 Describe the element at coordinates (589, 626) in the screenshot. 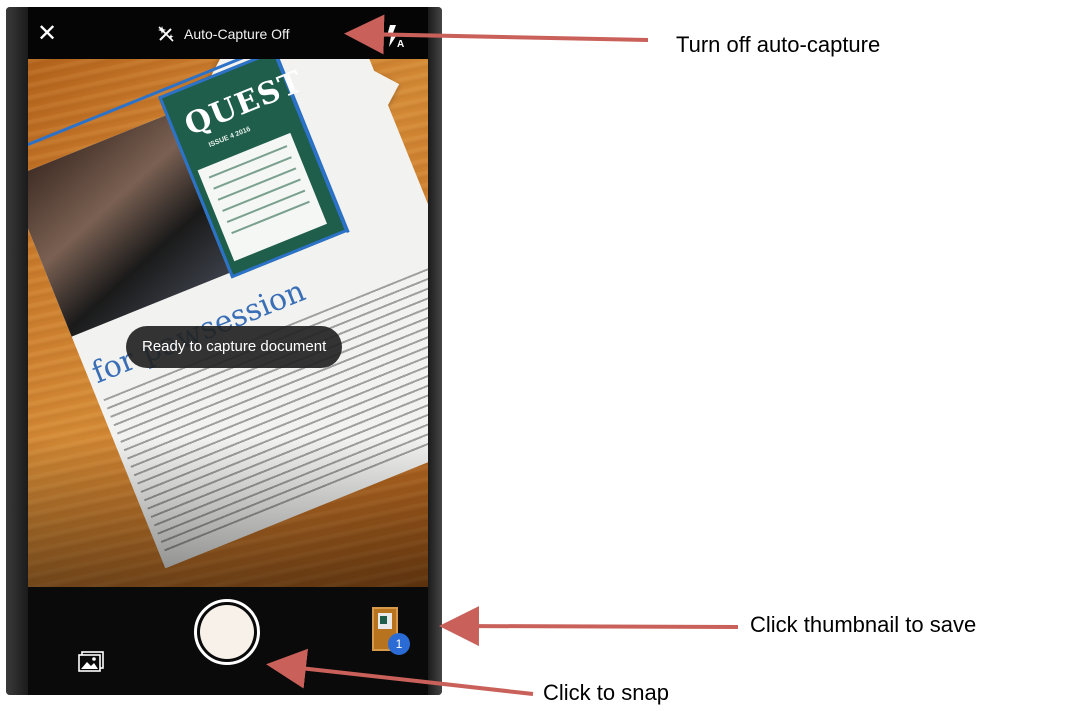

I see `arrow-thumbnail` at that location.